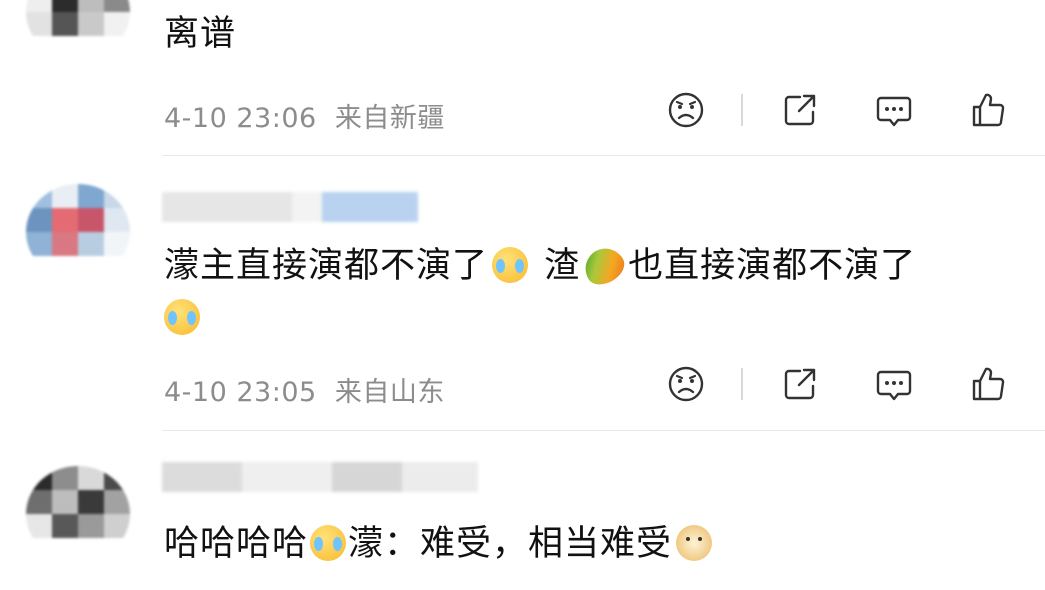  I want to click on comment-meta: 4-10 23:05 来自山东, so click(604, 387).